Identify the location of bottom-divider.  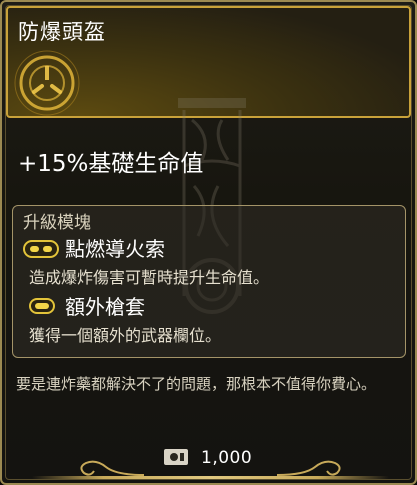
(210, 477).